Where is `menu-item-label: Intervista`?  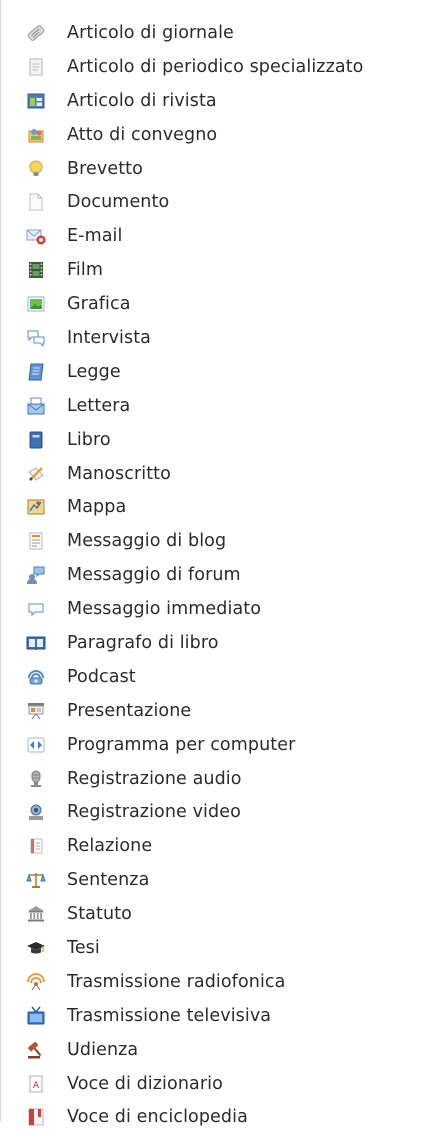 menu-item-label: Intervista is located at coordinates (109, 338).